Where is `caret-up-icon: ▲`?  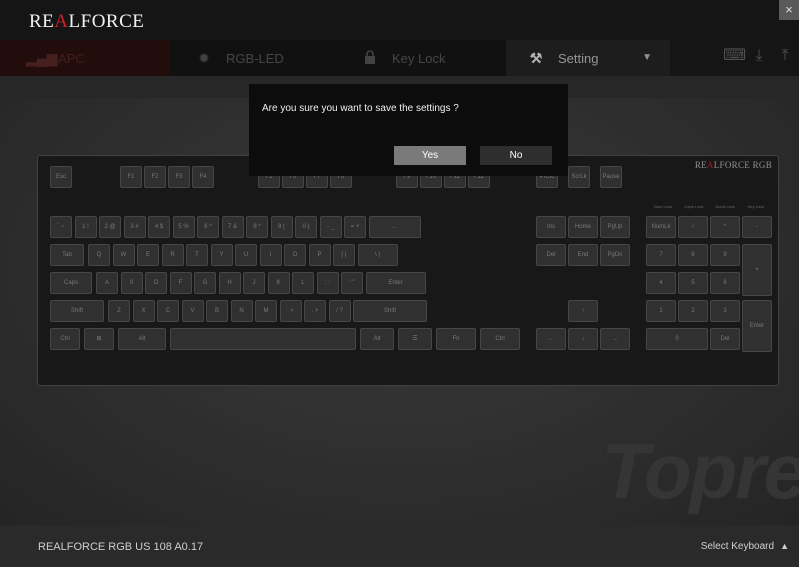
caret-up-icon: ▲ is located at coordinates (784, 546).